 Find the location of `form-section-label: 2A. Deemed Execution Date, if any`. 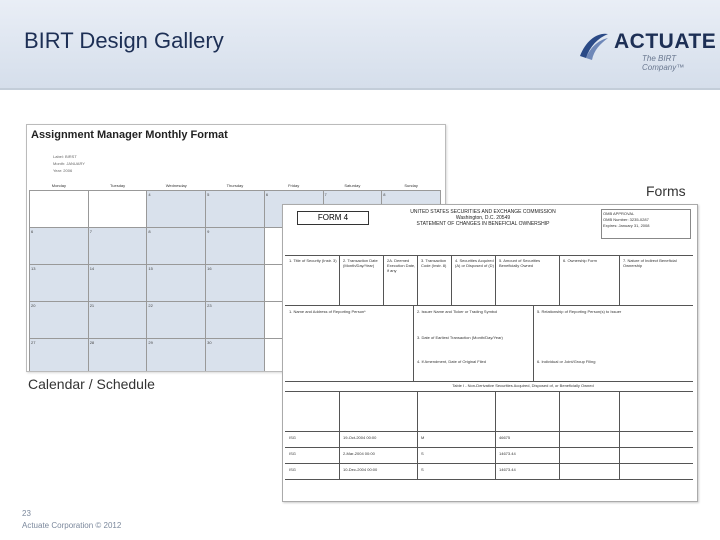

form-section-label: 2A. Deemed Execution Date, if any is located at coordinates (401, 265).